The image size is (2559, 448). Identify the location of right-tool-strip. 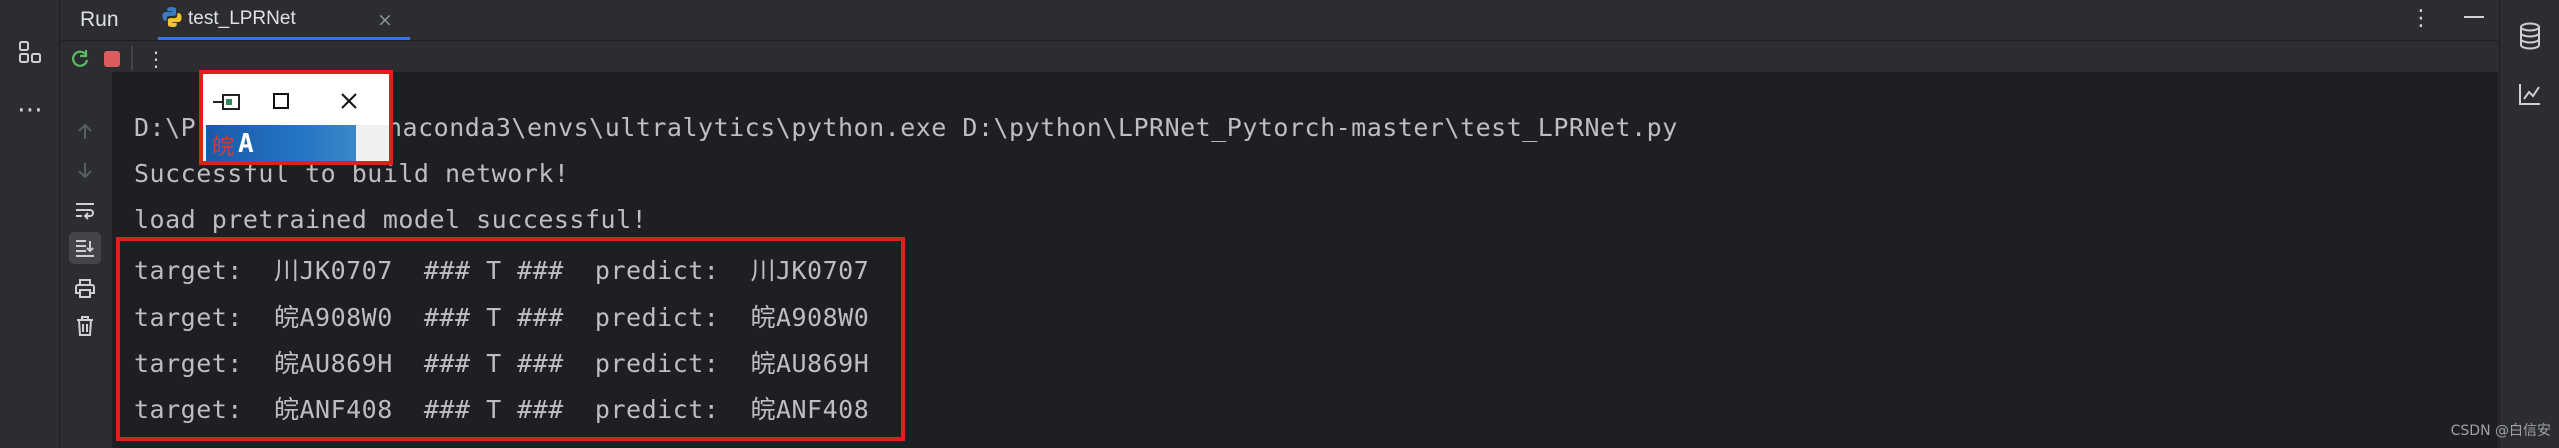
(2529, 224).